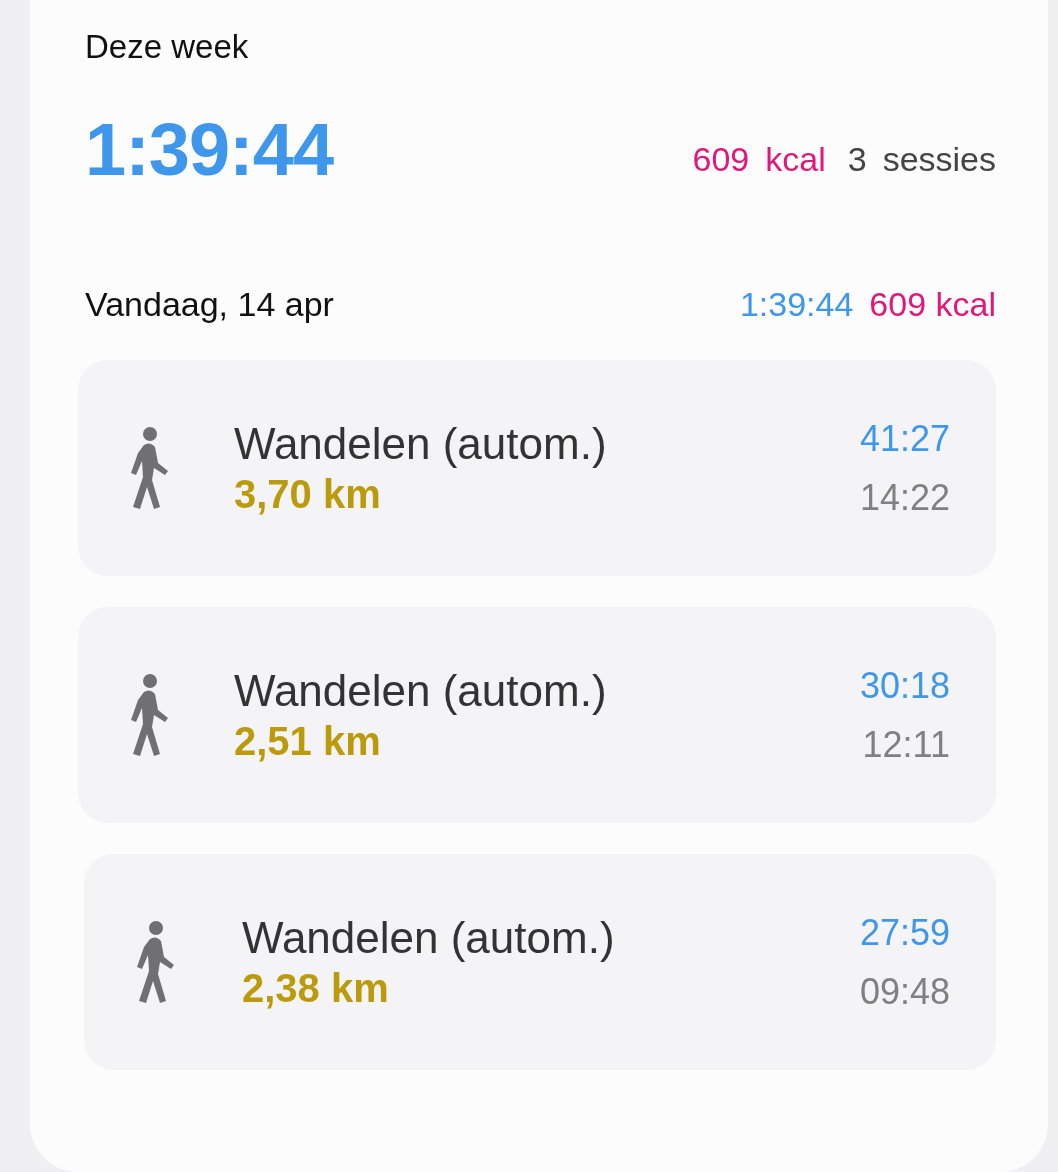  I want to click on calories-value: 609, so click(721, 159).